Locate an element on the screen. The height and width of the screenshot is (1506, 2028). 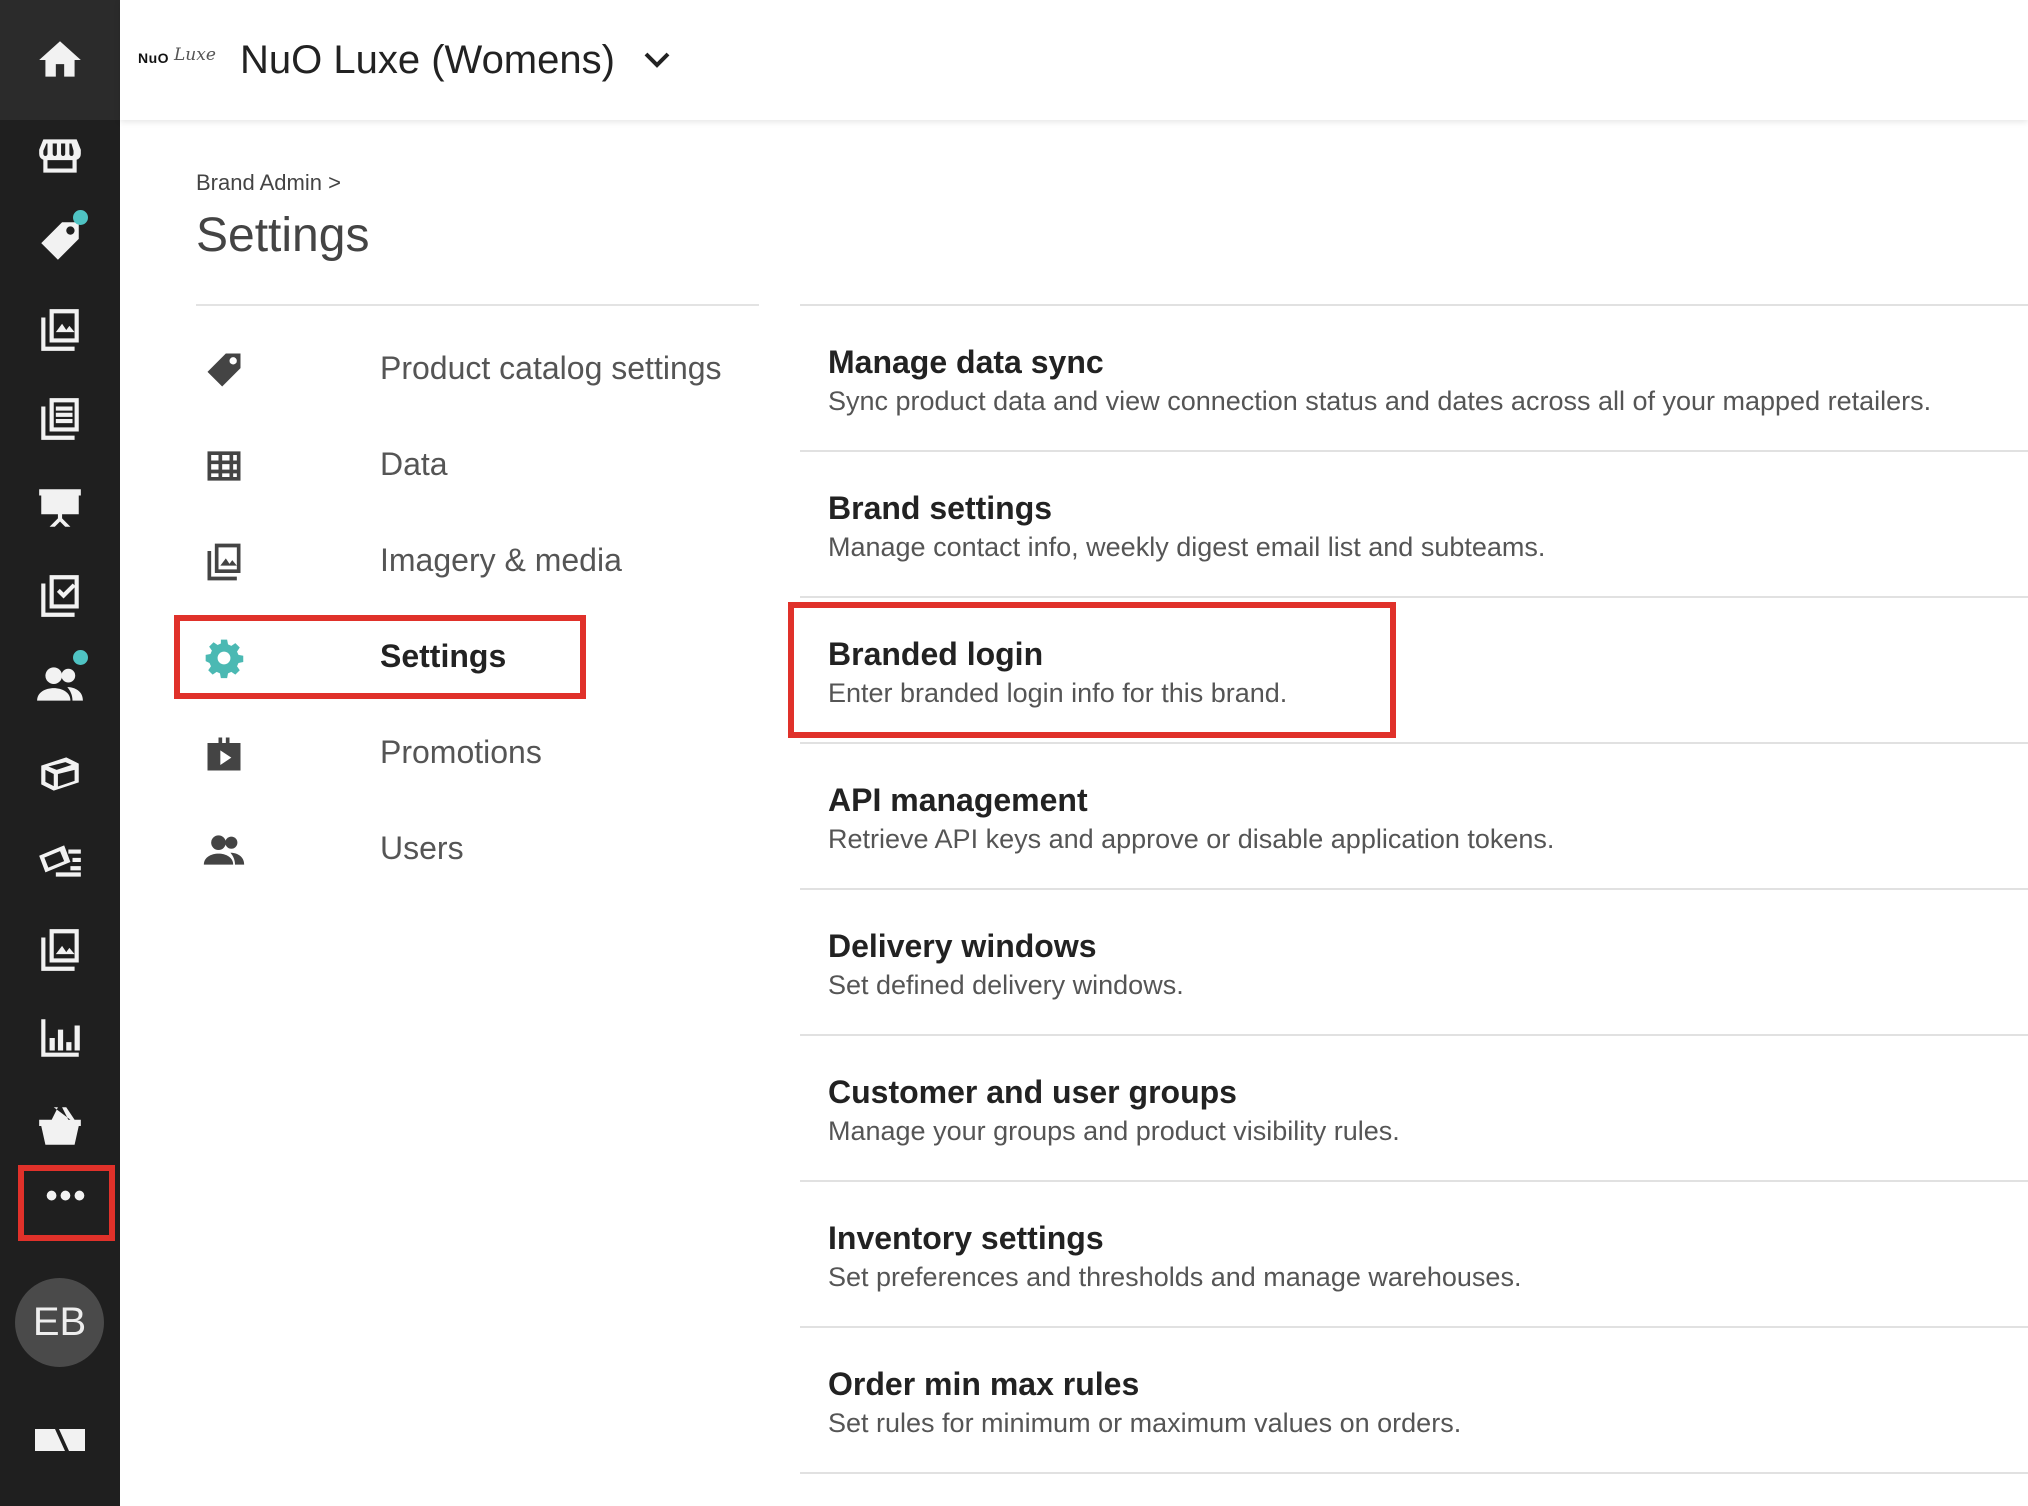
subnav-item-label: Product catalog settings is located at coordinates (551, 368).